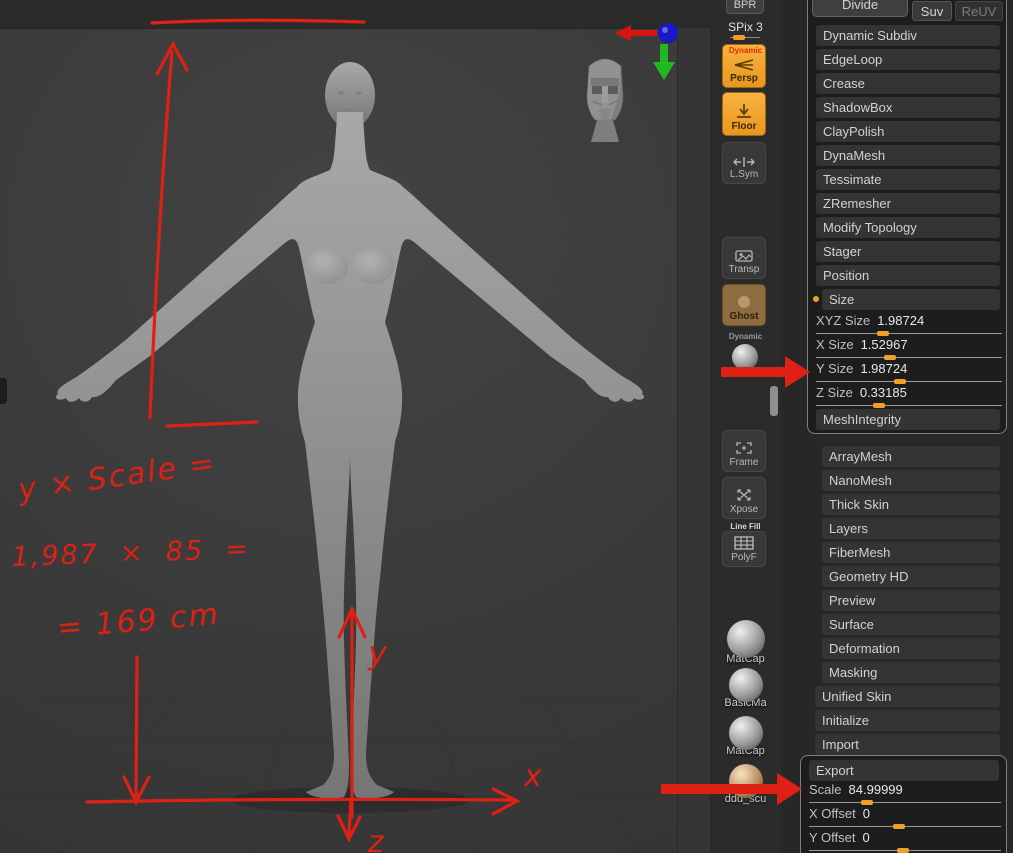 The image size is (1013, 853). Describe the element at coordinates (908, 59) in the screenshot. I see `tool-button-edgeloop: EdgeLoop` at that location.